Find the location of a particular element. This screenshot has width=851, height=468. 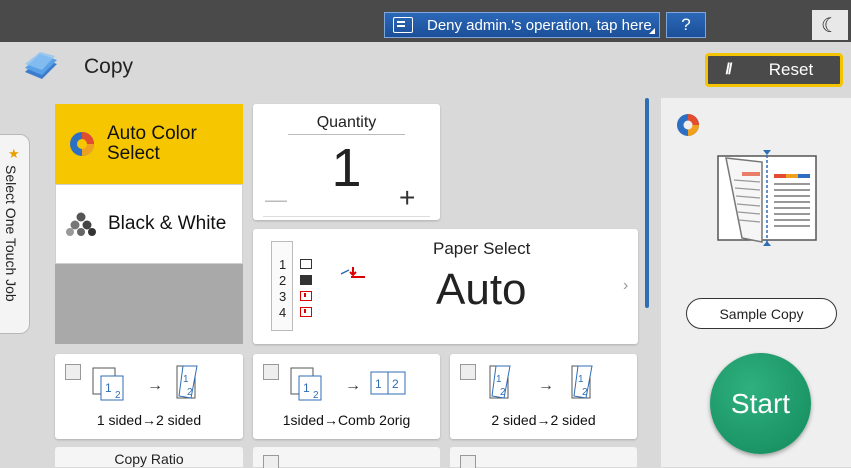

tray-row: 2 is located at coordinates (296, 280).